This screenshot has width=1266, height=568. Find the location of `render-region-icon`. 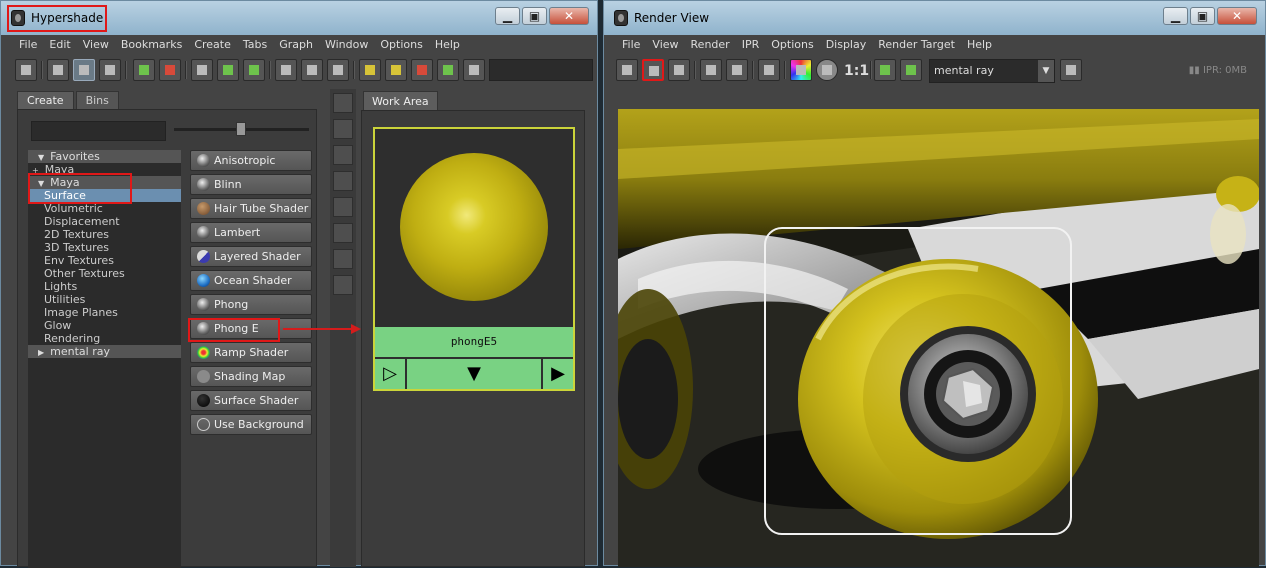

render-region-icon is located at coordinates (653, 70).